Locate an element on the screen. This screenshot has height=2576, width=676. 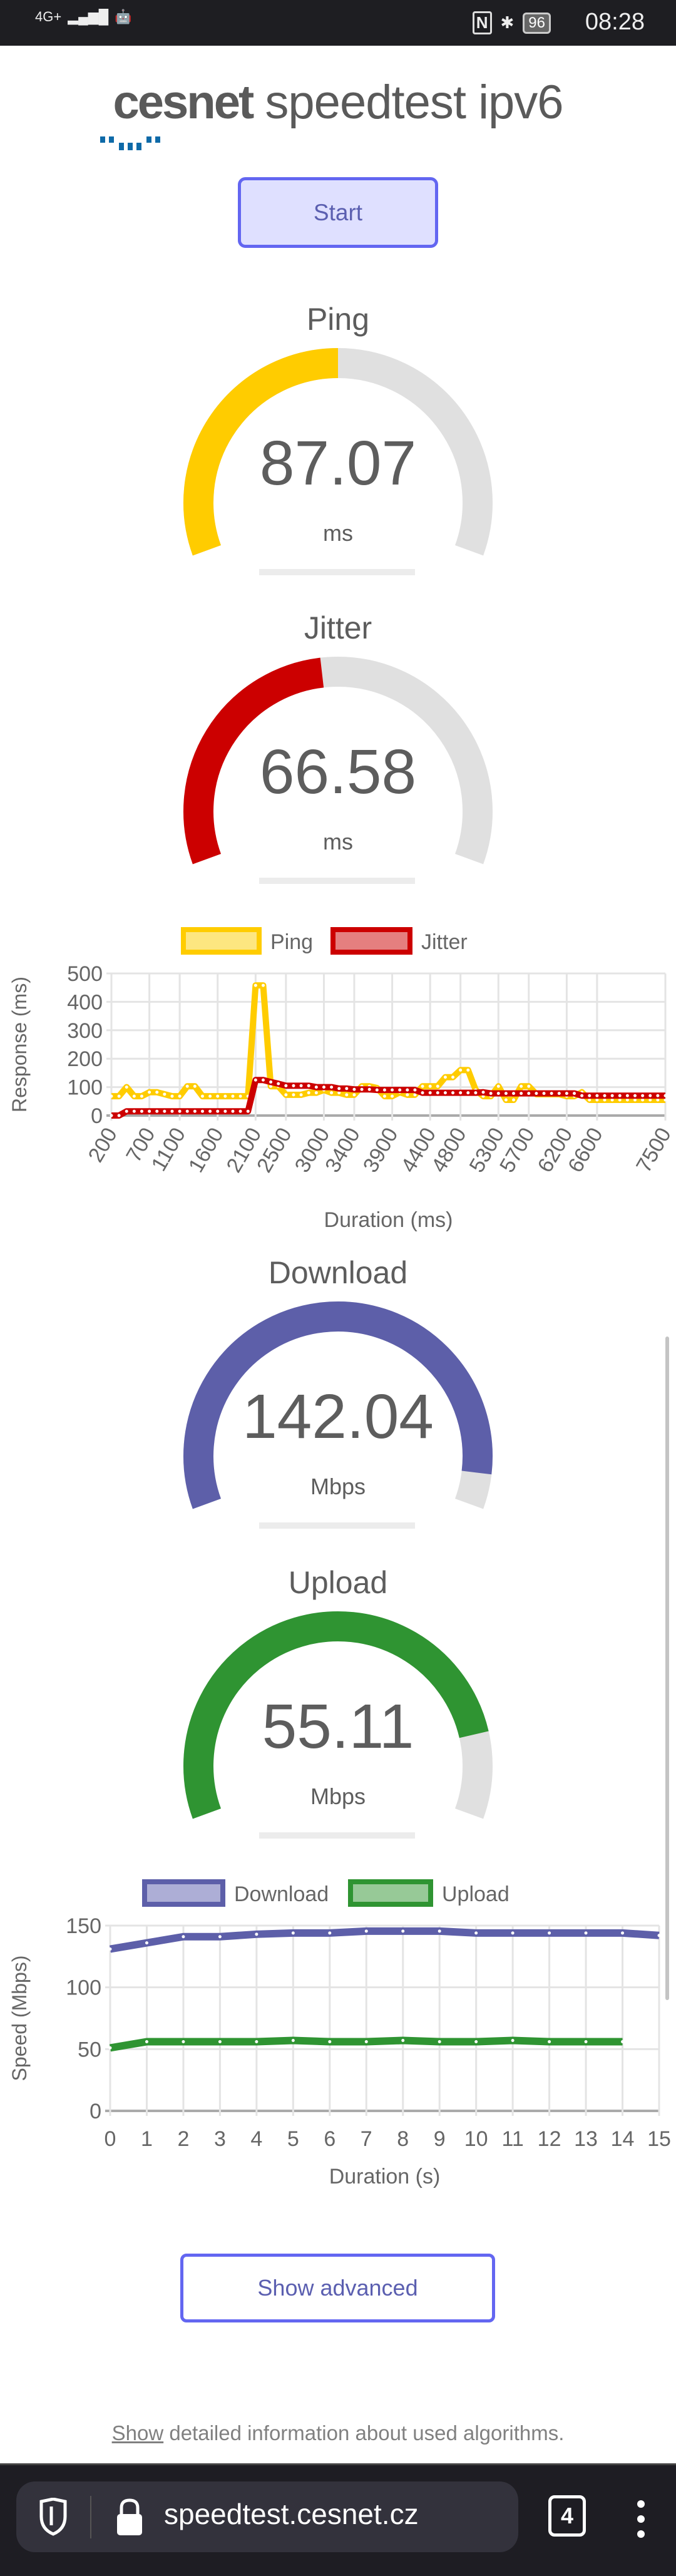
logo-dots-icon is located at coordinates (130, 143).